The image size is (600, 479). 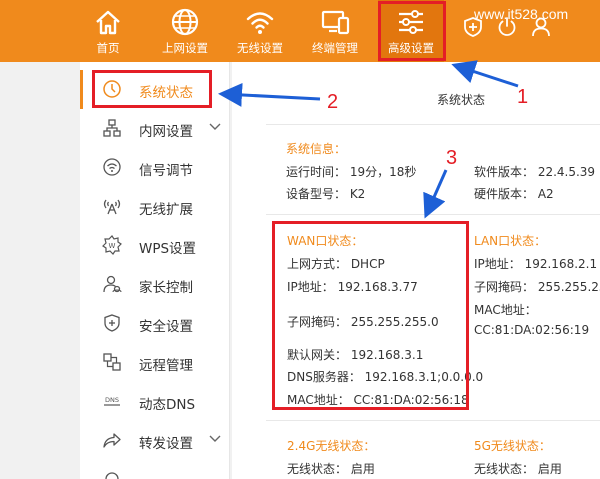 I want to click on annotation-number-3: 3, so click(x=452, y=158).